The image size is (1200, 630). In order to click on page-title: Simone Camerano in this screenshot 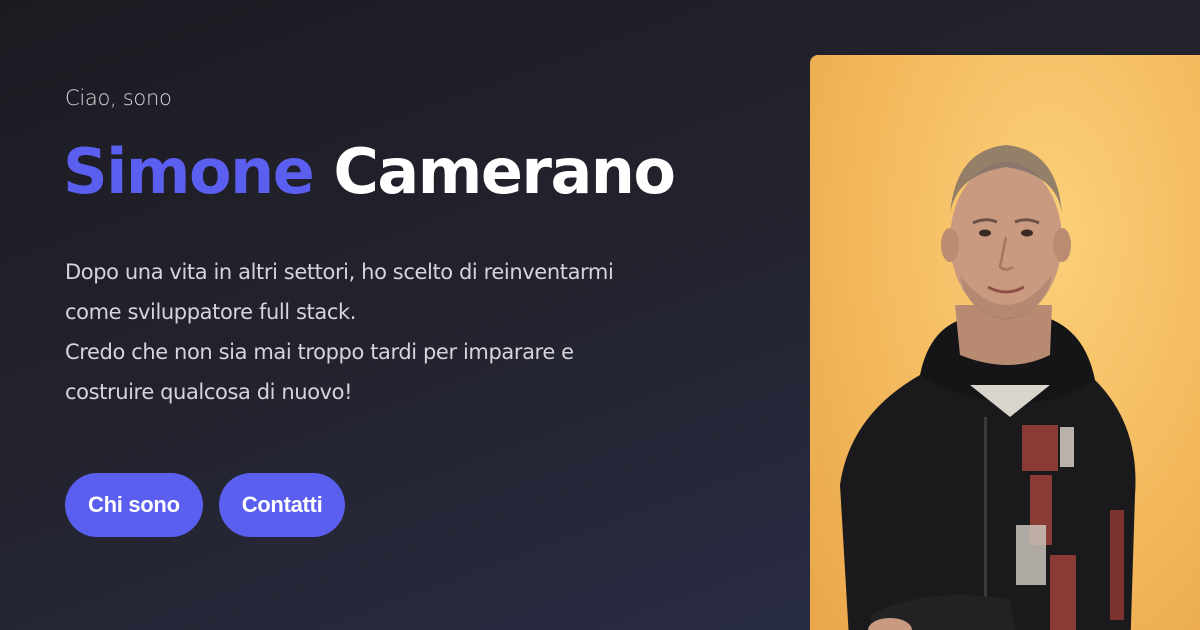, I will do `click(369, 171)`.